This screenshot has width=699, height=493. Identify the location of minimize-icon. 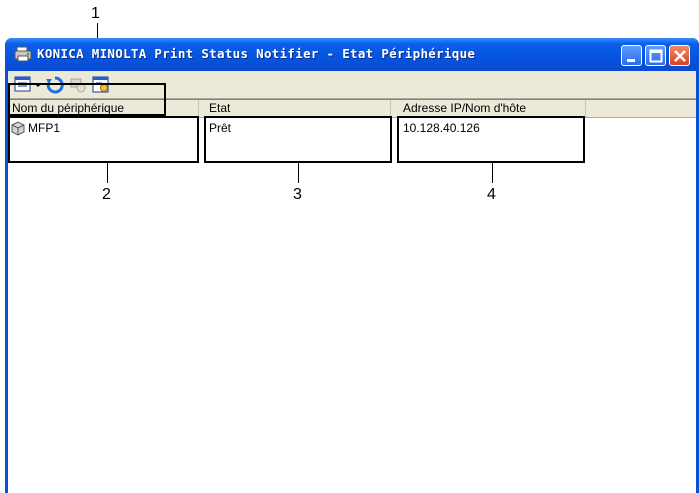
(631, 60).